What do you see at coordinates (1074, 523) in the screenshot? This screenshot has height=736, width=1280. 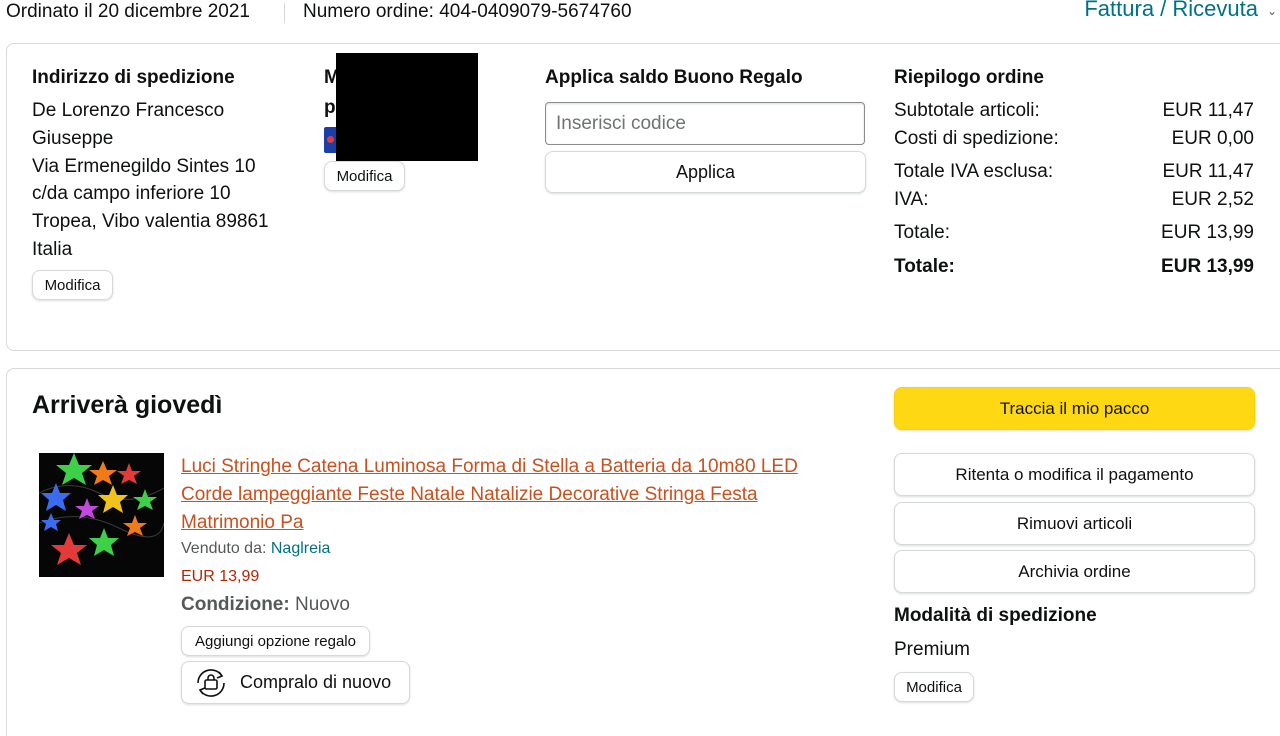 I see `remove-items-button: Rimuovi articoli` at bounding box center [1074, 523].